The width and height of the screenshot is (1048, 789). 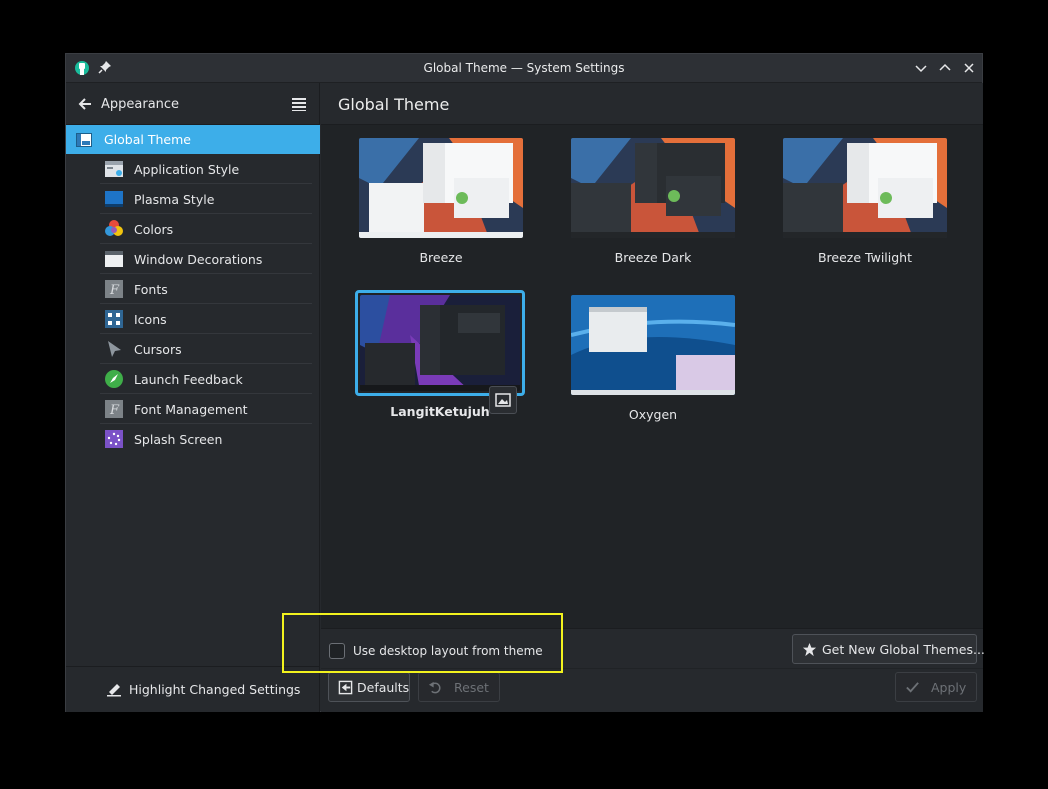 I want to click on reset-button: Reset, so click(x=459, y=687).